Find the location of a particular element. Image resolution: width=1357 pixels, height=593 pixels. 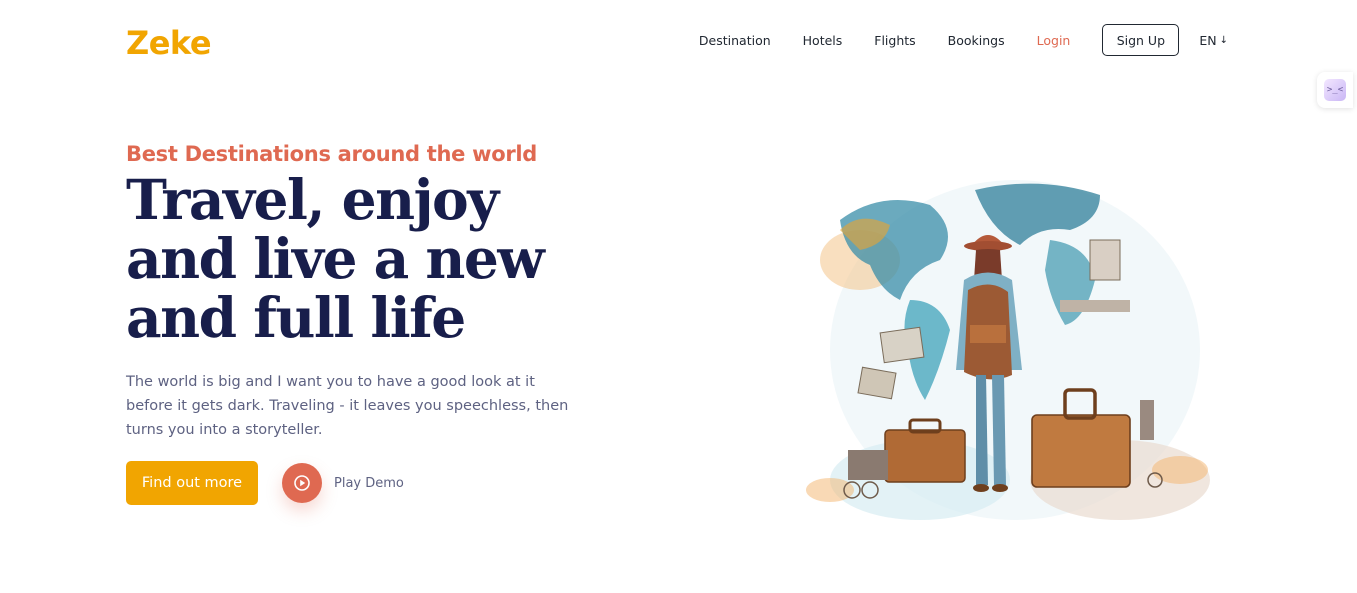

chevron-down-icon: ↓ is located at coordinates (1223, 40).